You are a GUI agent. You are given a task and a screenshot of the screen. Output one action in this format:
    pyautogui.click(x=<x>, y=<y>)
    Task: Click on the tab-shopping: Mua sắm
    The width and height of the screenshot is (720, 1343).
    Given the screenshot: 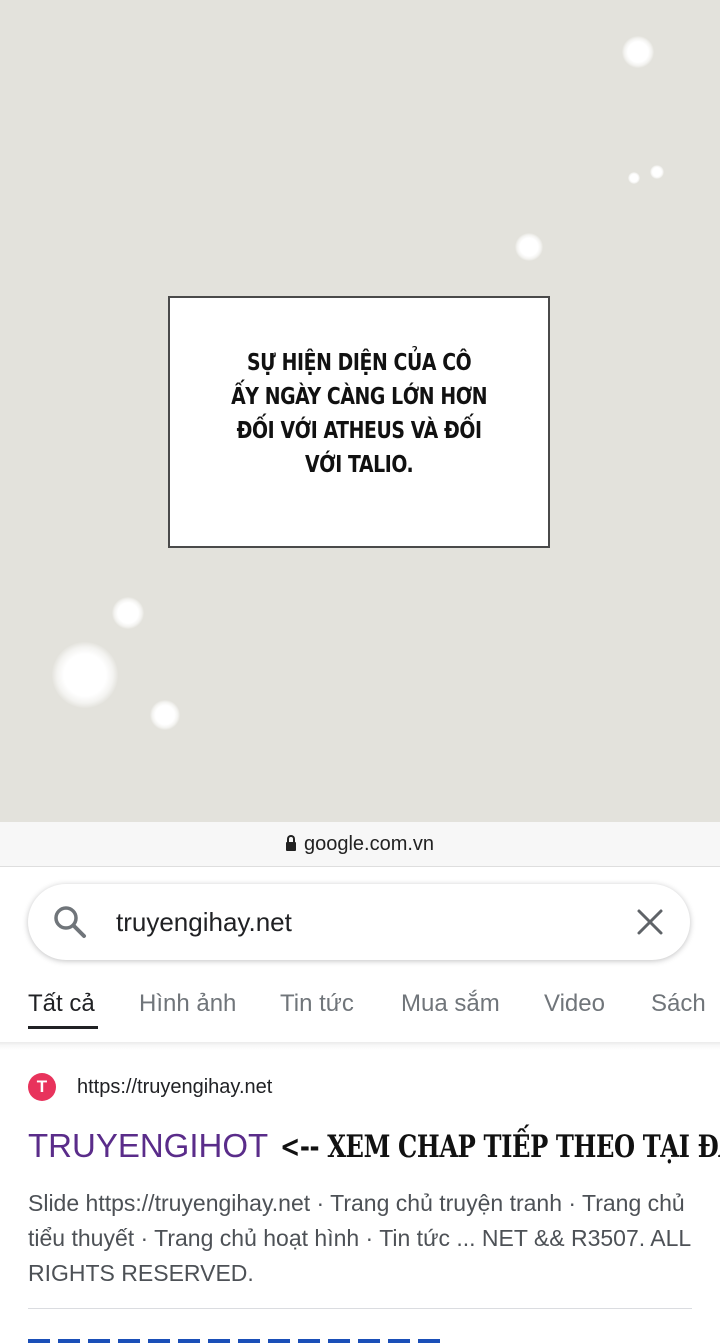 What is the action you would take?
    pyautogui.click(x=450, y=1004)
    